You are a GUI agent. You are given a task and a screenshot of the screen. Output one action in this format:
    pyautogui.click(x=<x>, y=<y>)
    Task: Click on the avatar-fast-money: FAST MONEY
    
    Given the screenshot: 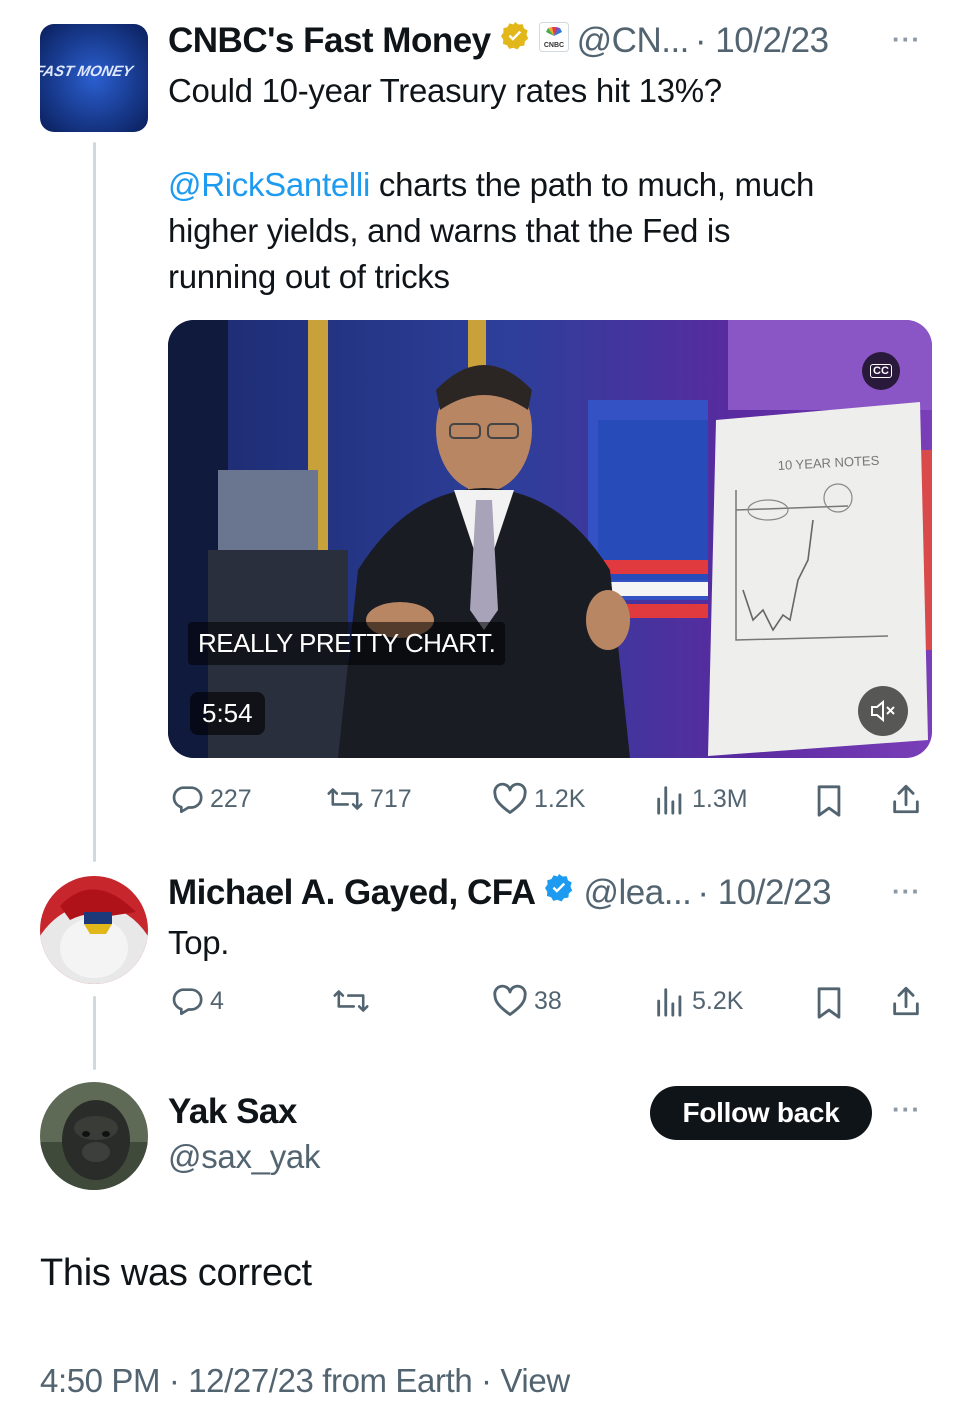 What is the action you would take?
    pyautogui.click(x=94, y=78)
    